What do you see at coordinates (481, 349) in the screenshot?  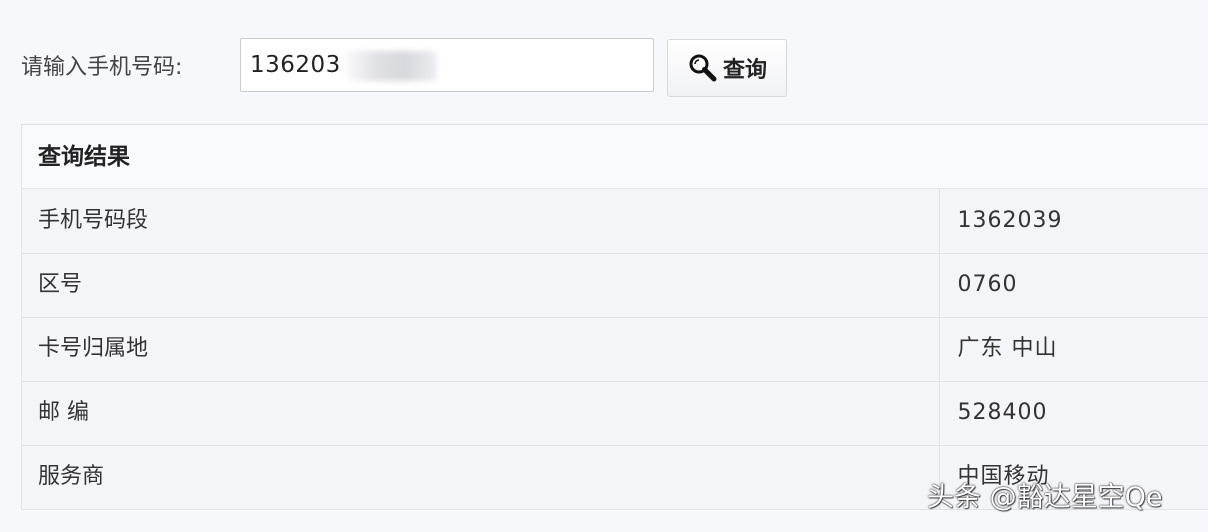 I see `row-key-location: 卡号归属地` at bounding box center [481, 349].